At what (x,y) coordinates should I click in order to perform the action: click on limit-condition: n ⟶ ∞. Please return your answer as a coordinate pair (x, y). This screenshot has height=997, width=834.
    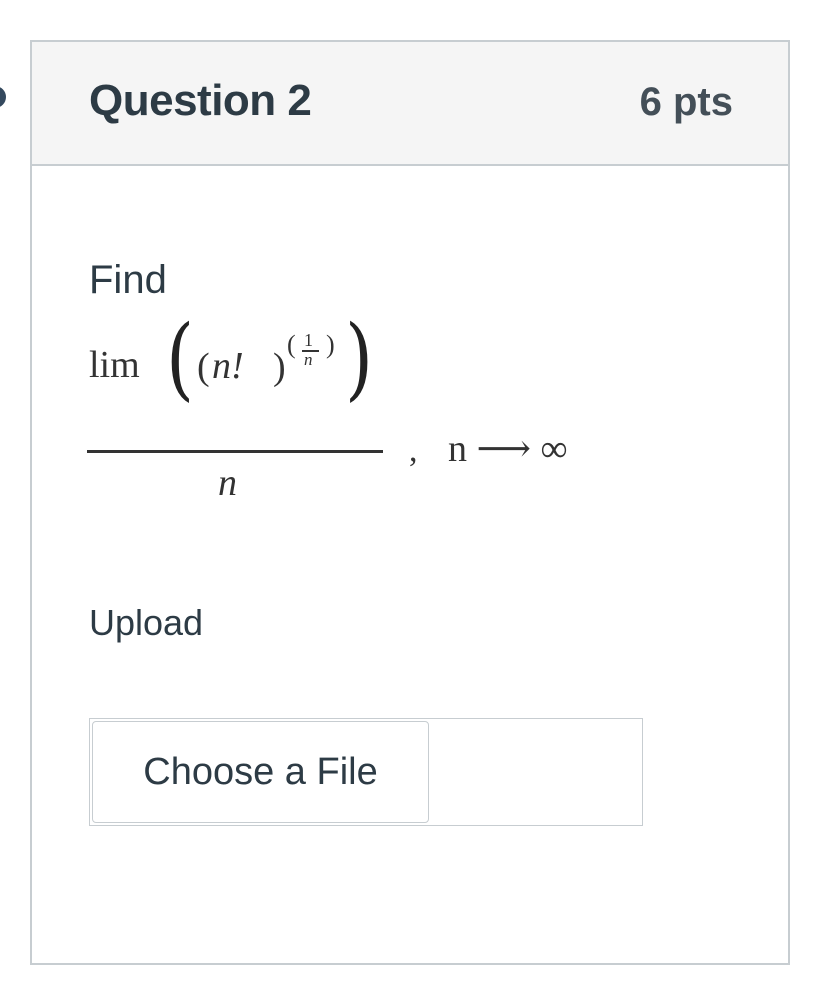
    Looking at the image, I should click on (508, 449).